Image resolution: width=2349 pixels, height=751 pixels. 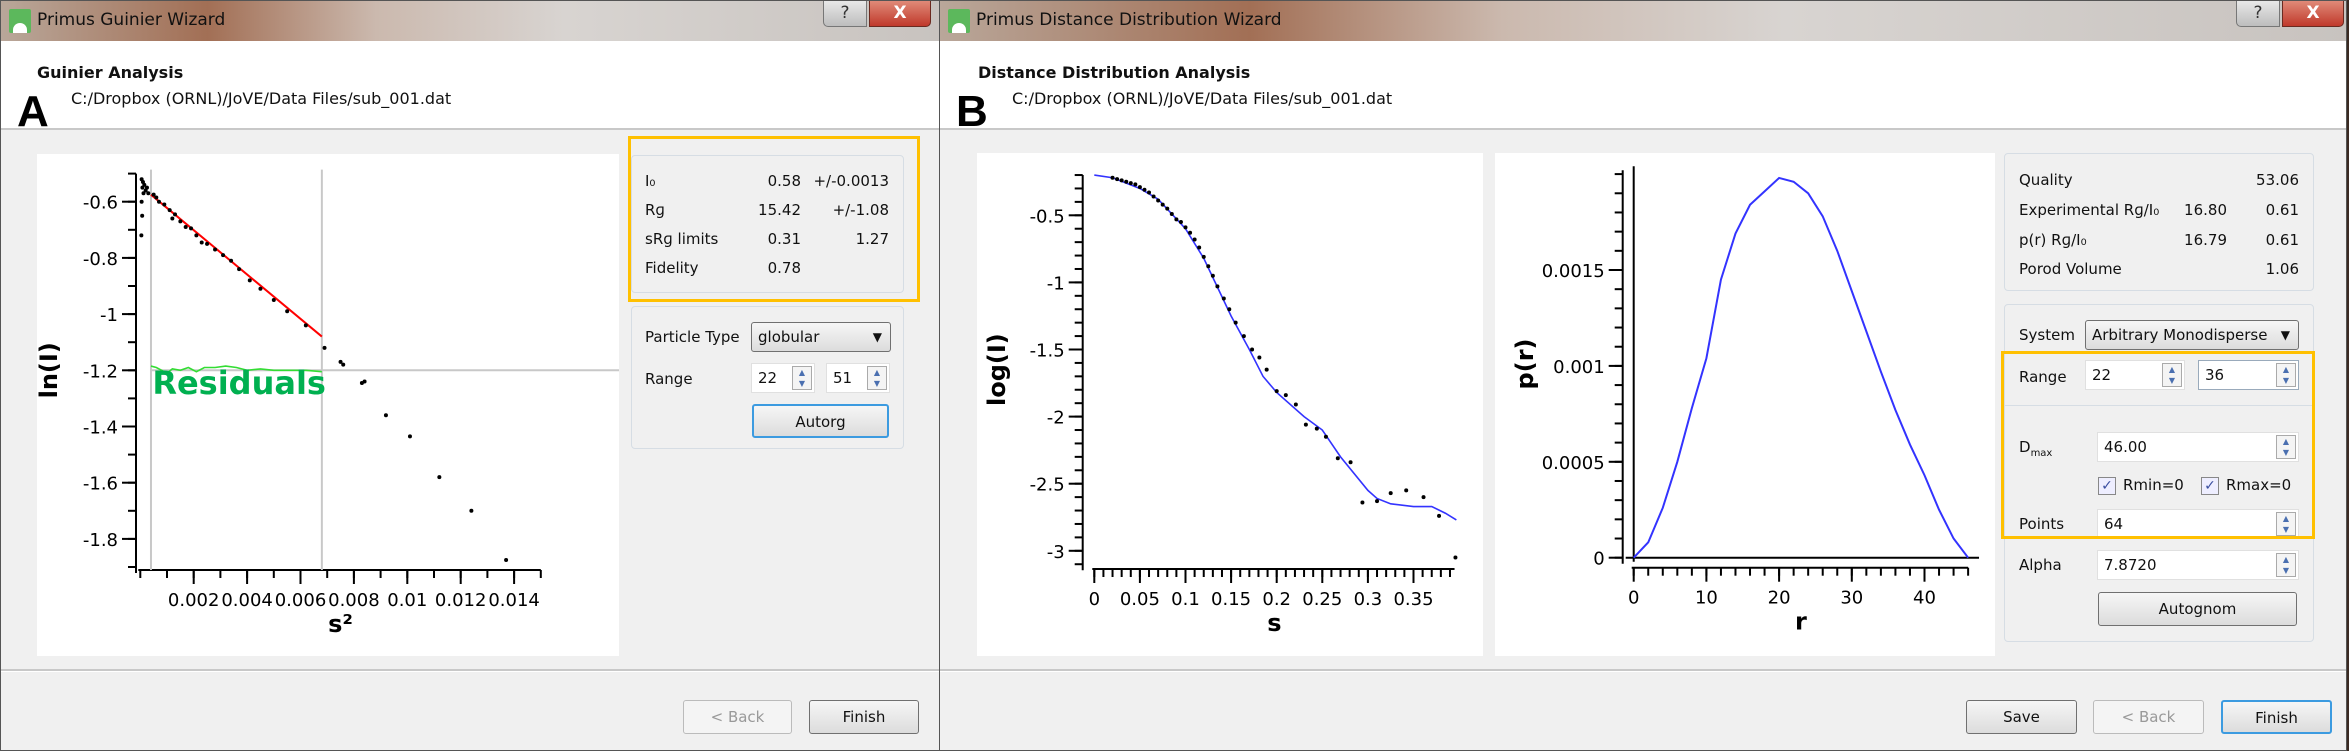 What do you see at coordinates (2047, 335) in the screenshot?
I see `system-label: System` at bounding box center [2047, 335].